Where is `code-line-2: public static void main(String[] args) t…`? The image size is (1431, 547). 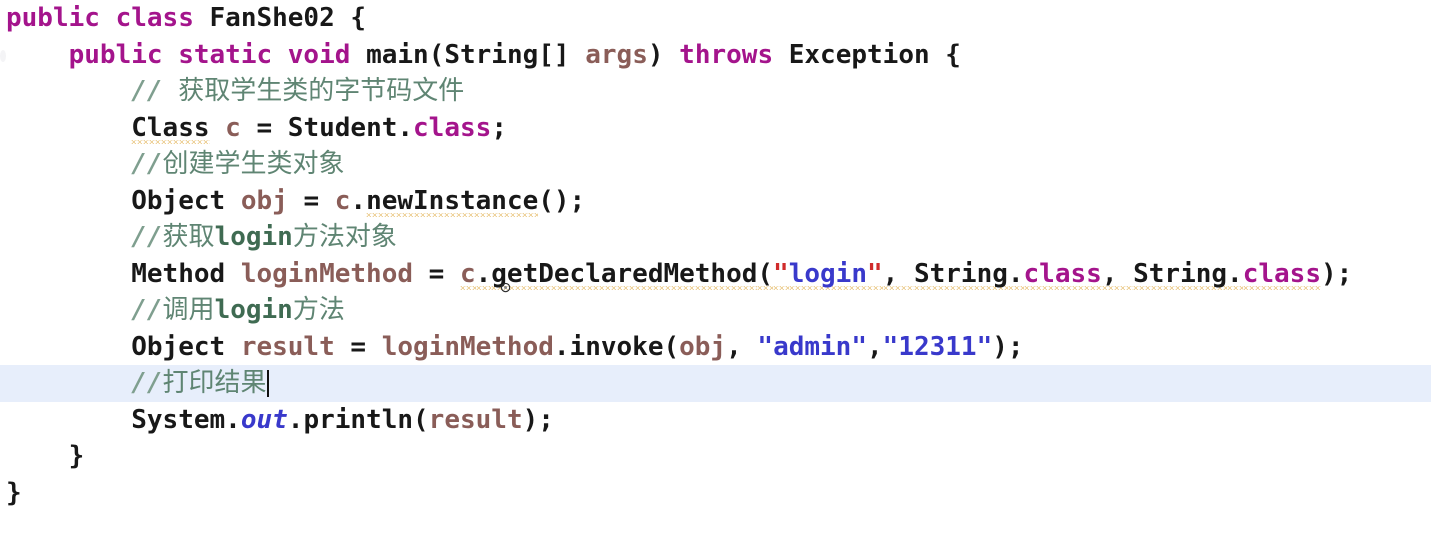 code-line-2: public static void main(String[] args) t… is located at coordinates (715, 55).